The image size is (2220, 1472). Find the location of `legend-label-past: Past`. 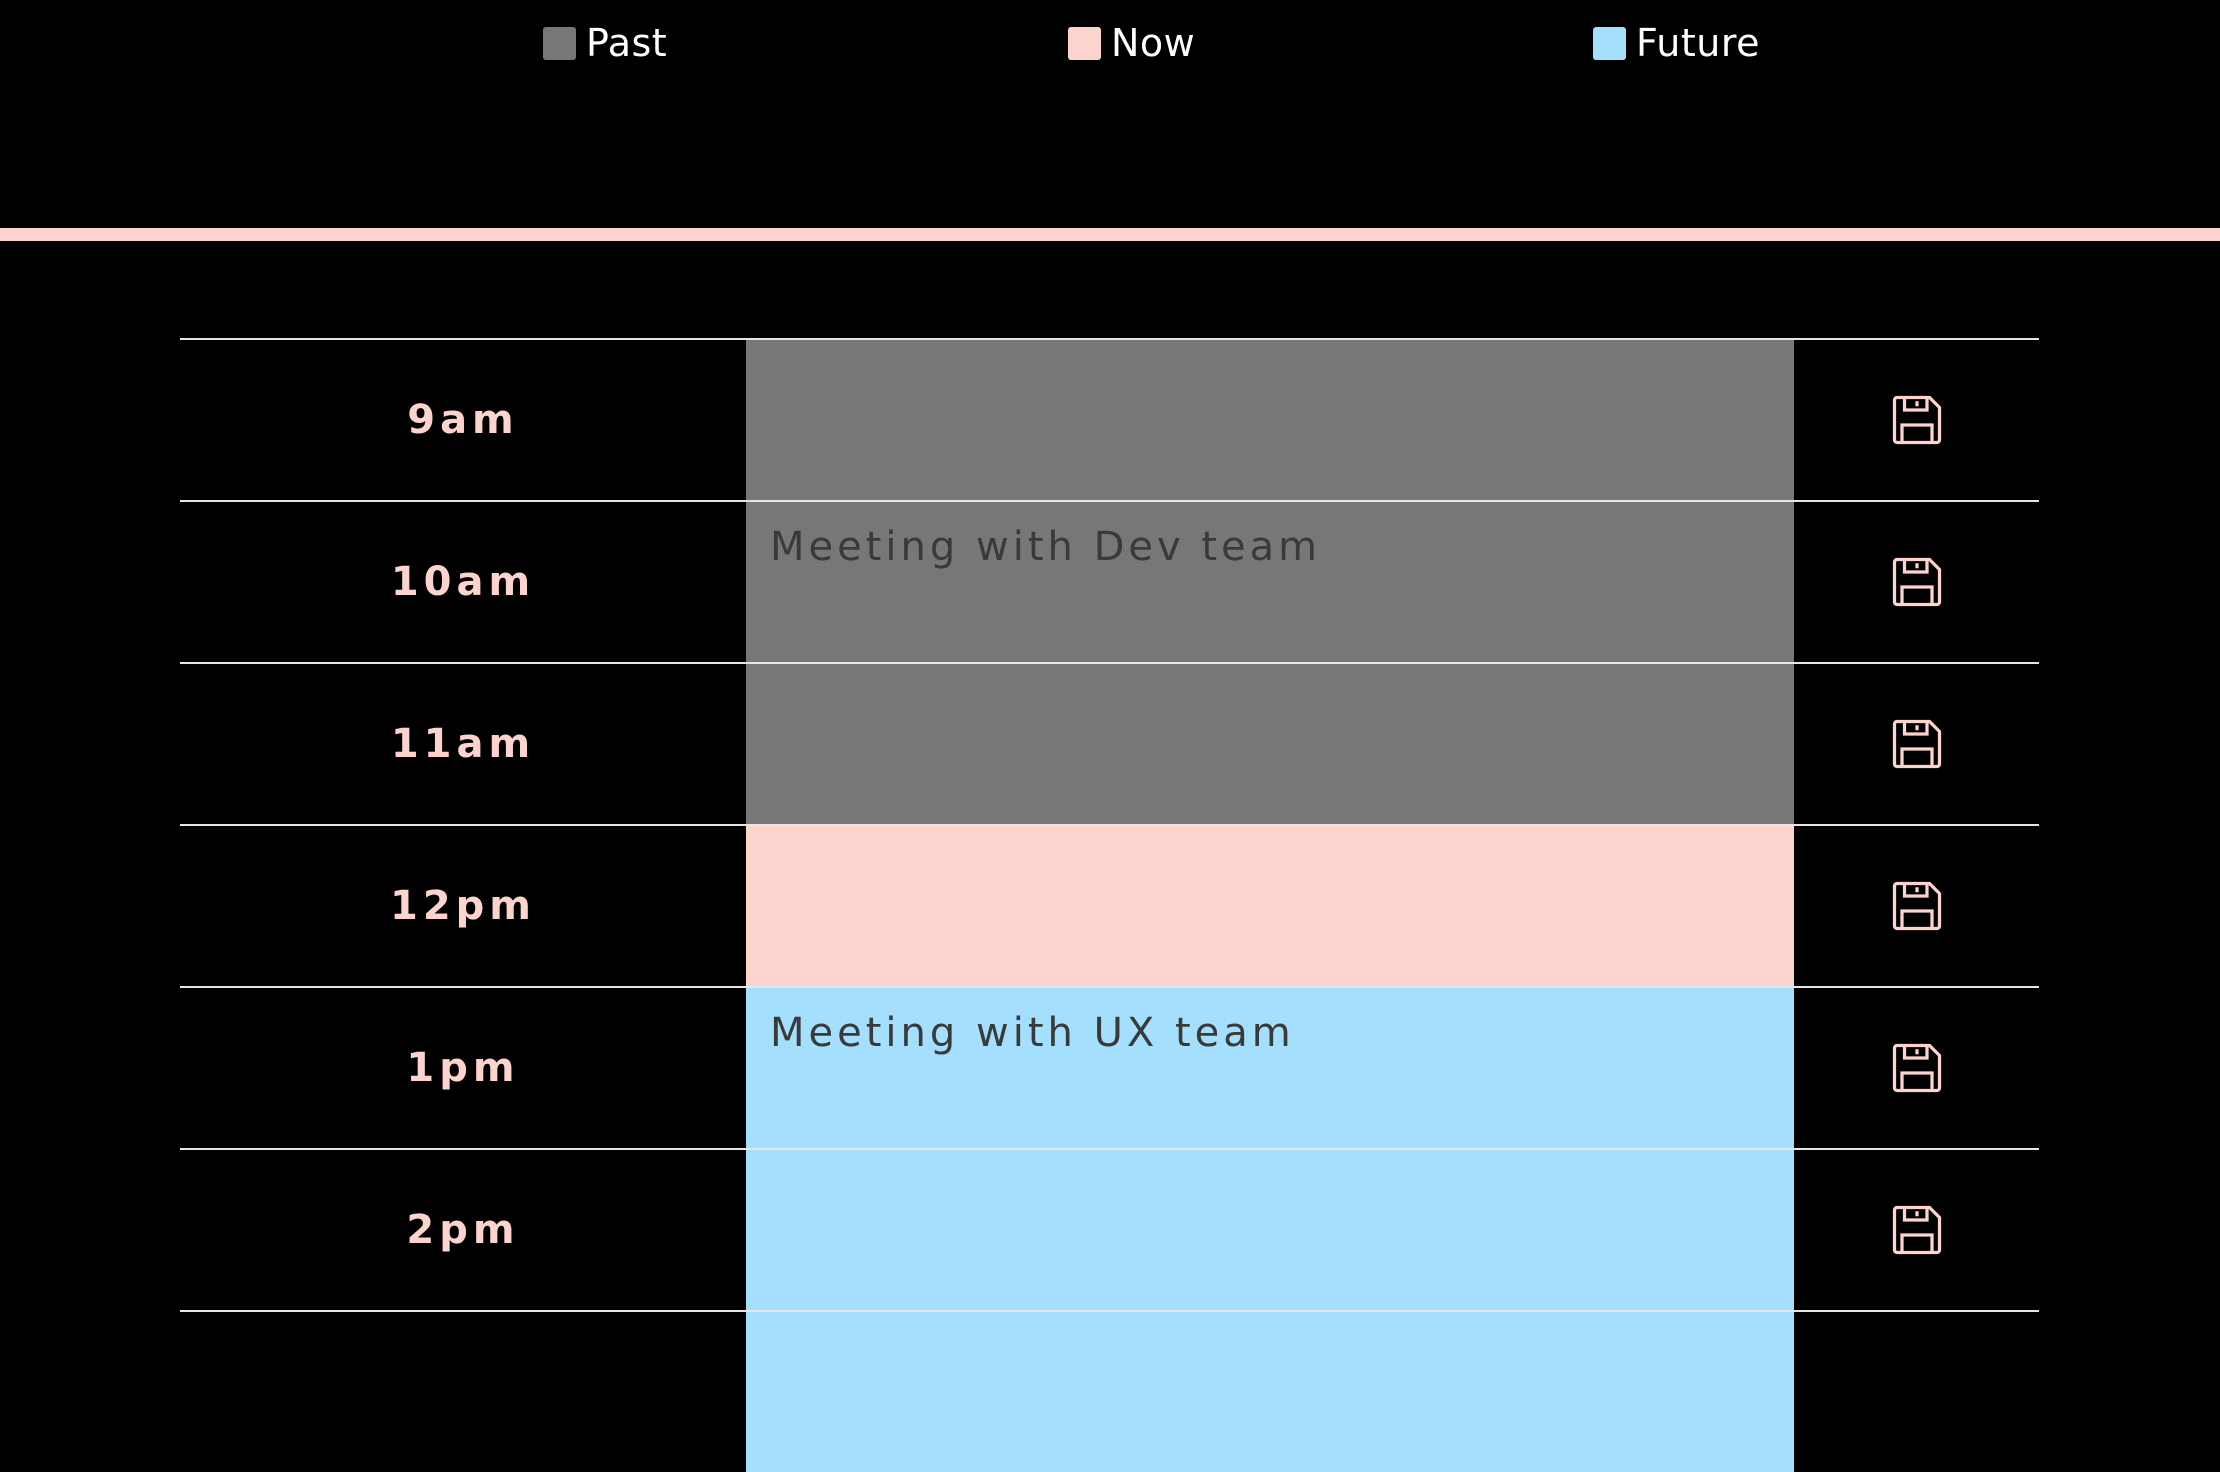

legend-label-past: Past is located at coordinates (627, 43).